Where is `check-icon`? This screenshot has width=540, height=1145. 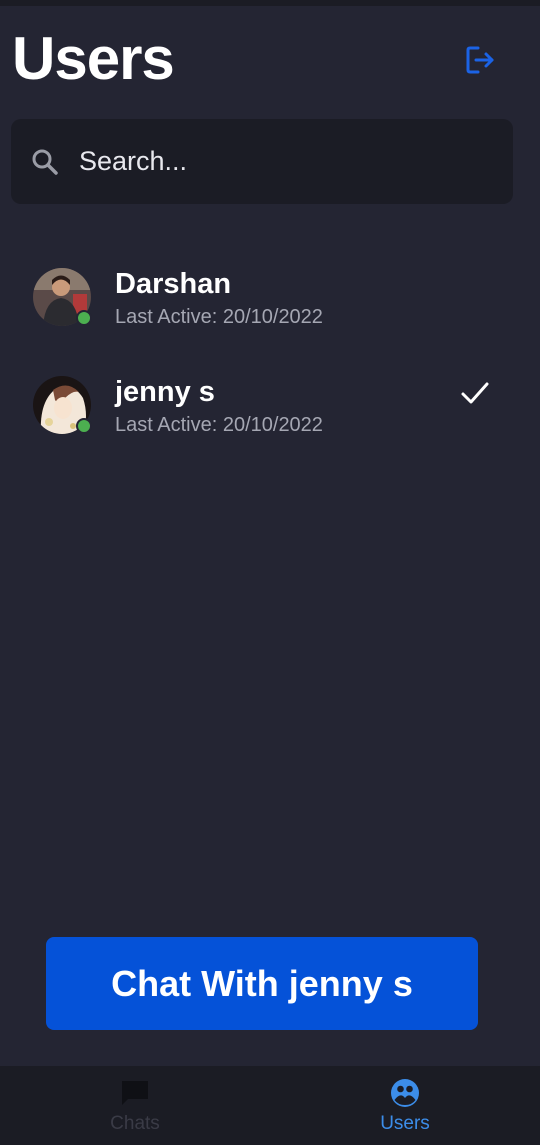
check-icon is located at coordinates (475, 393).